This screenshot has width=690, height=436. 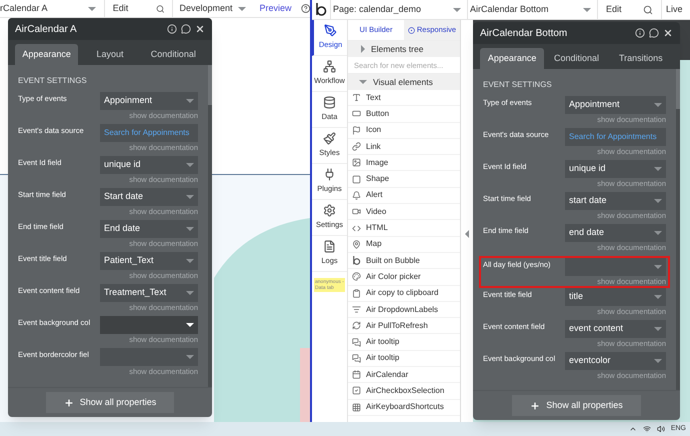 I want to click on dropdown-field: Appointment, so click(x=615, y=105).